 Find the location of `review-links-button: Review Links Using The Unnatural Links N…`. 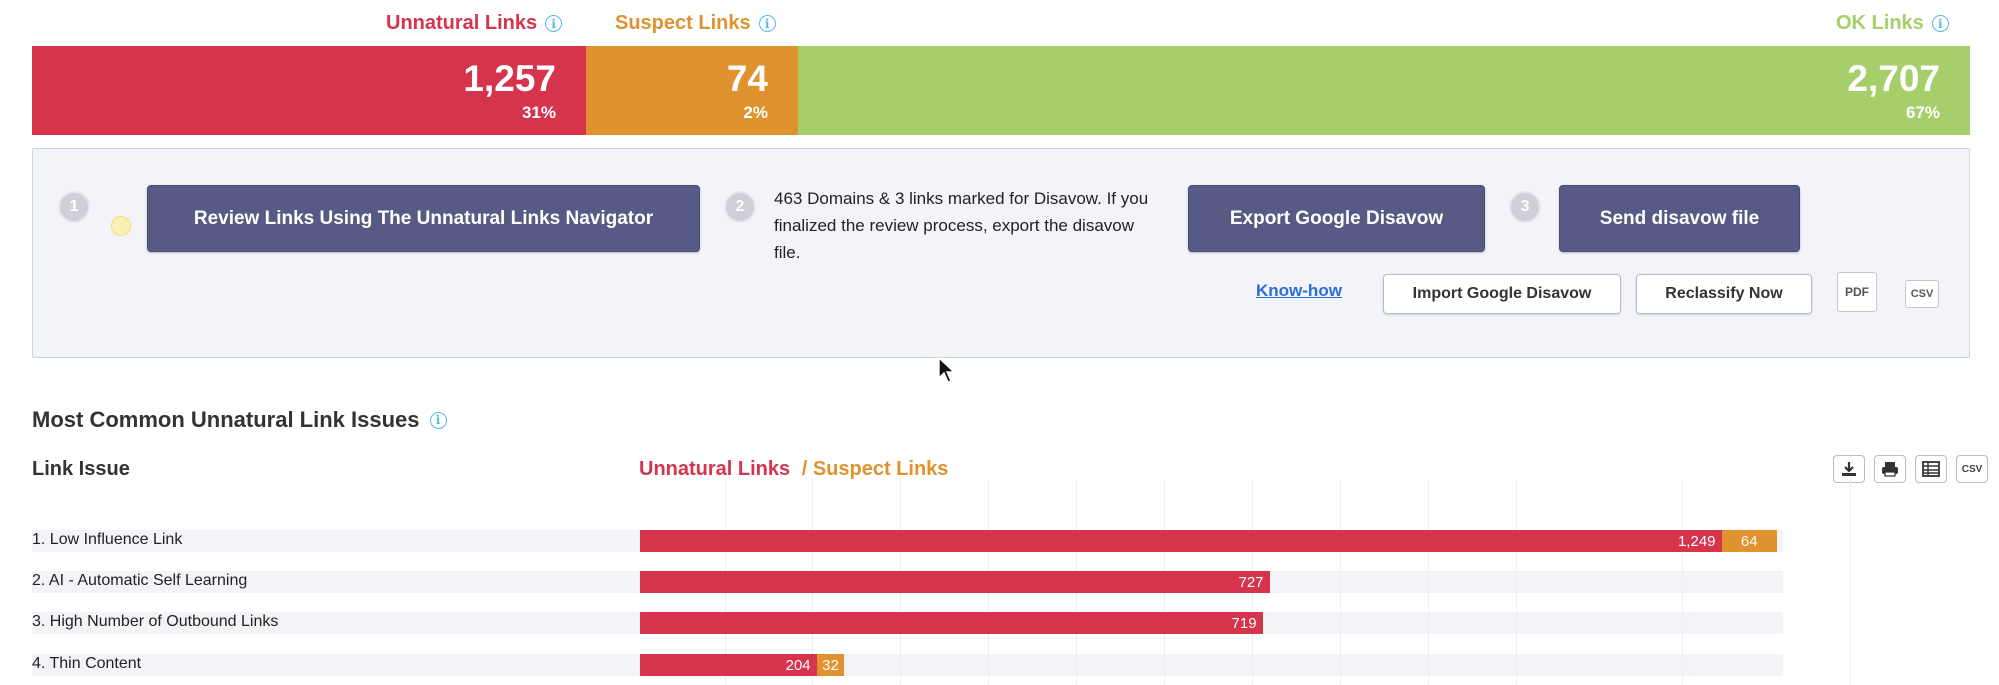

review-links-button: Review Links Using The Unnatural Links N… is located at coordinates (423, 218).